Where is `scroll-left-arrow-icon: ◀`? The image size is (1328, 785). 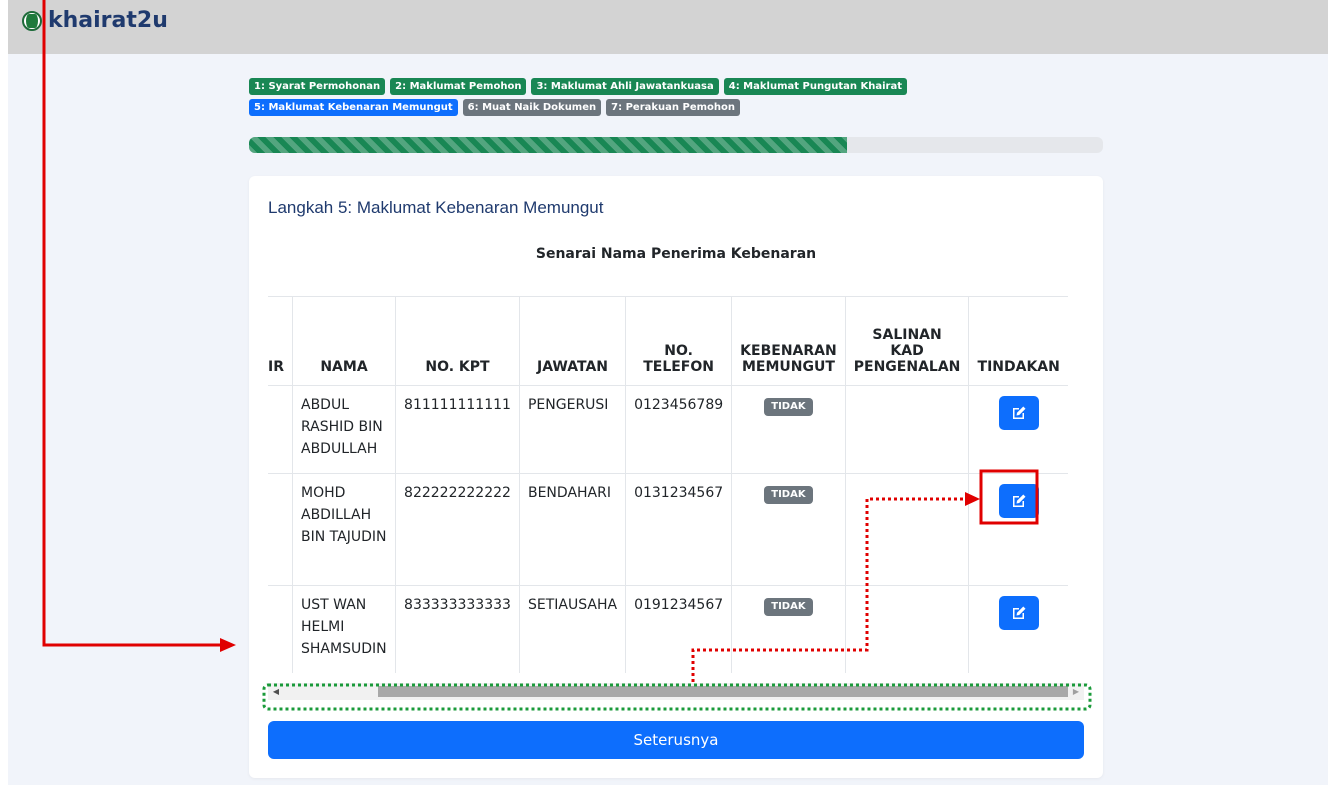 scroll-left-arrow-icon: ◀ is located at coordinates (276, 691).